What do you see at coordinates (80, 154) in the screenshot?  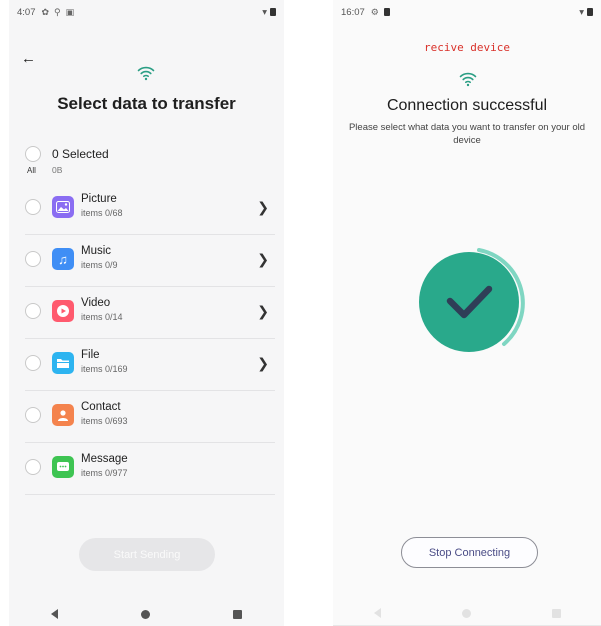 I see `selected-count: 0 Selected` at bounding box center [80, 154].